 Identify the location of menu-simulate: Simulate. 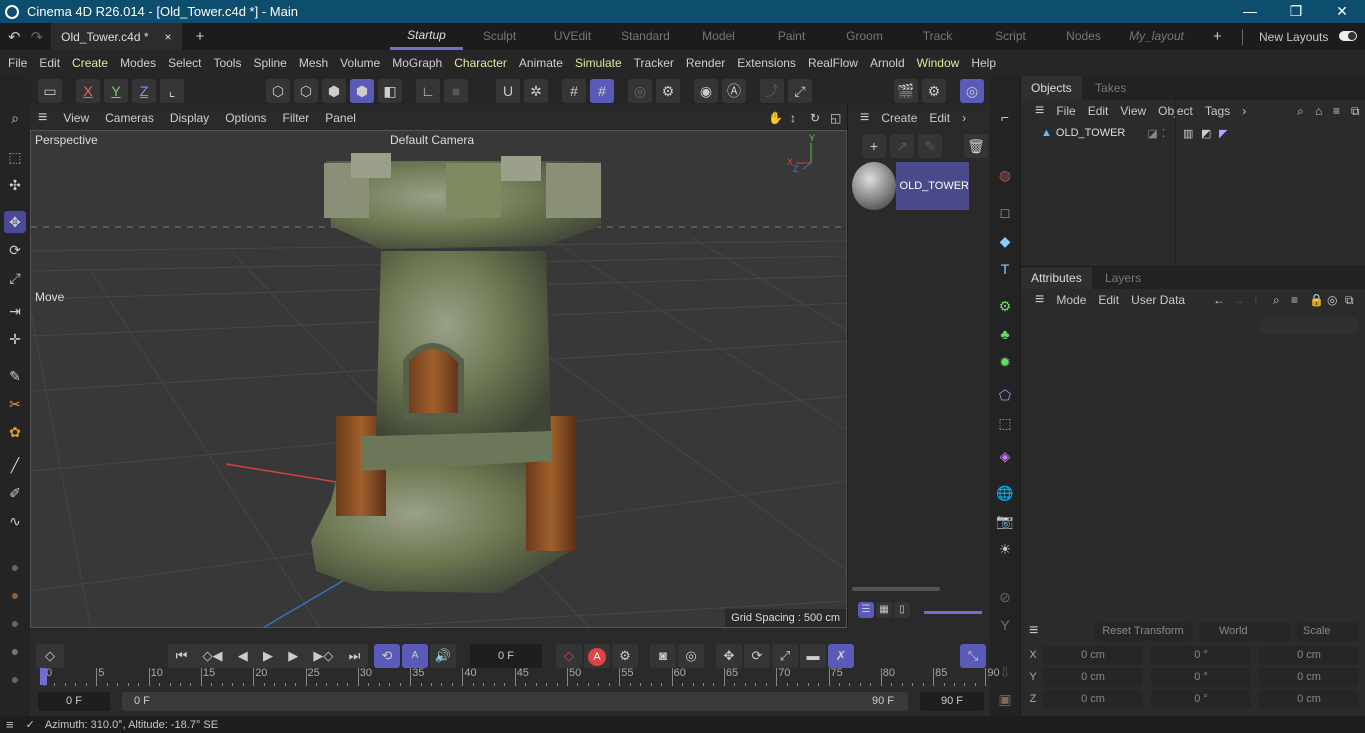
(600, 63).